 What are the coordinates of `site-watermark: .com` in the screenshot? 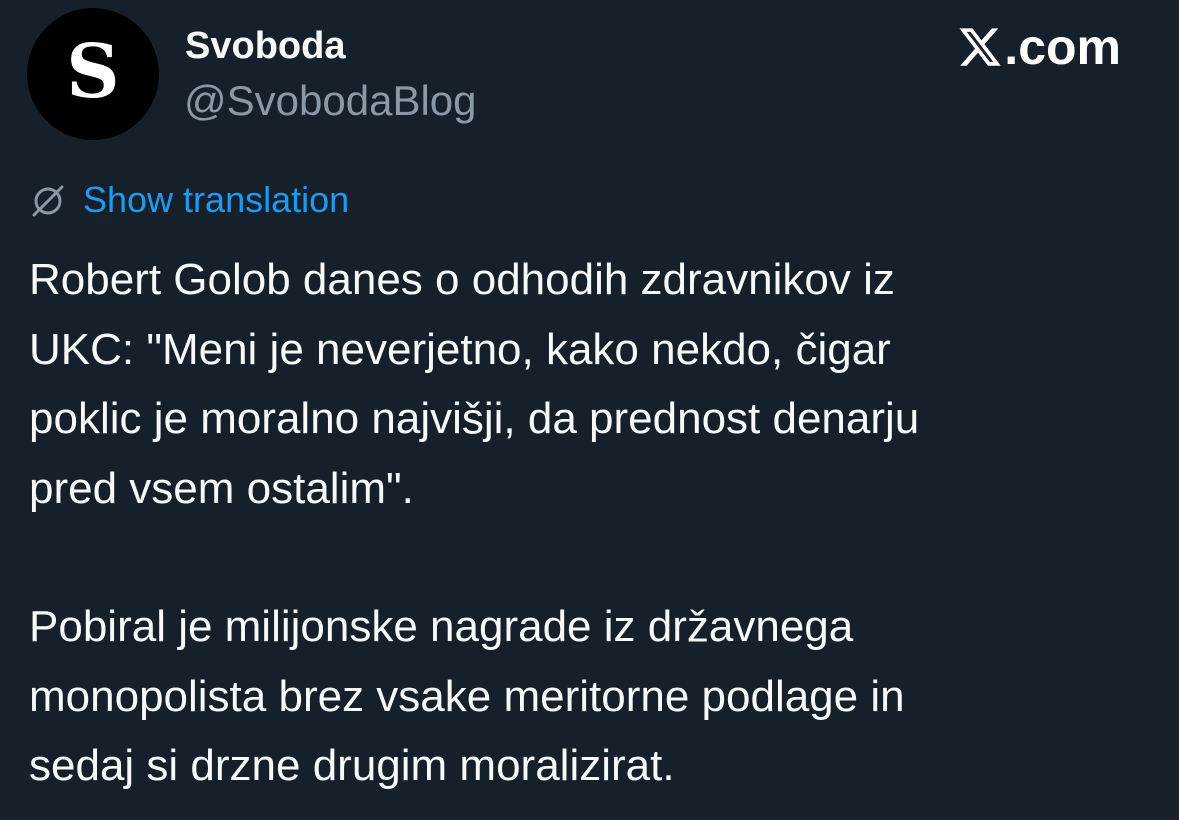 It's located at (1038, 47).